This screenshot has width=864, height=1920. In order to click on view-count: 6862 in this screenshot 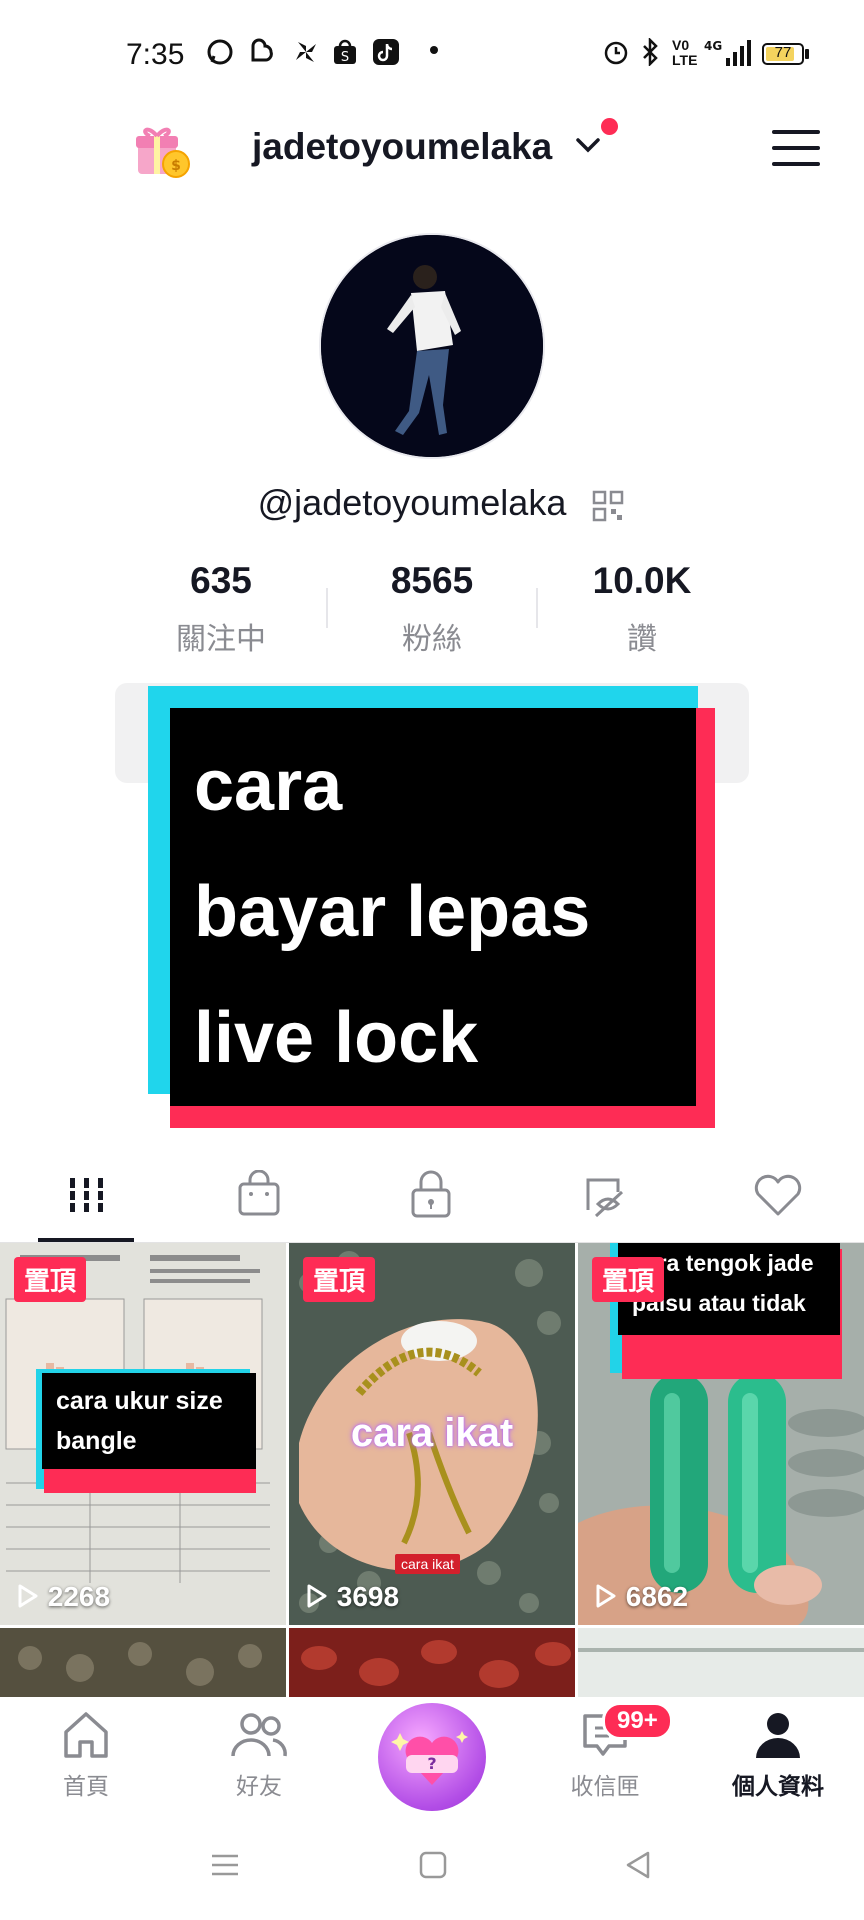, I will do `click(640, 1597)`.